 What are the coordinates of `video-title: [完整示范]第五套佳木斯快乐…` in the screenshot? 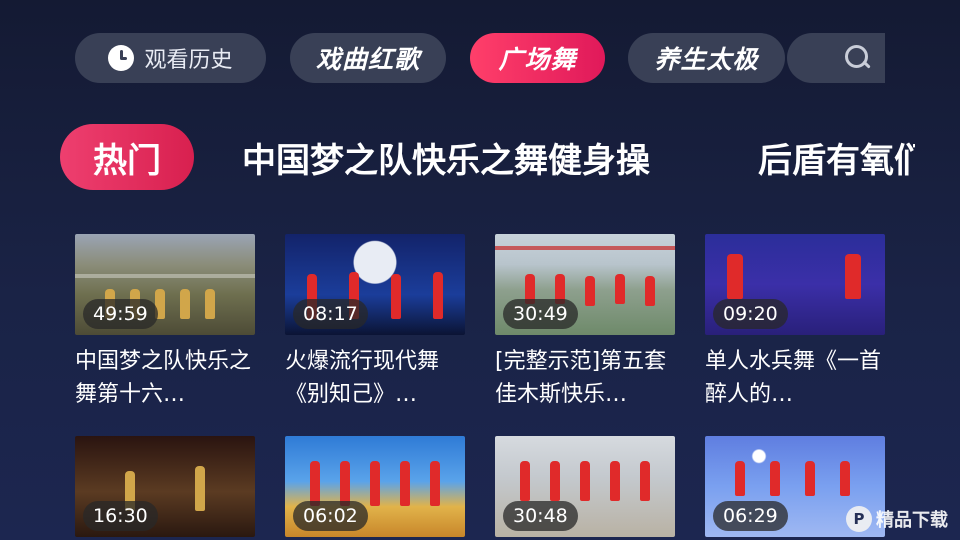 It's located at (581, 378).